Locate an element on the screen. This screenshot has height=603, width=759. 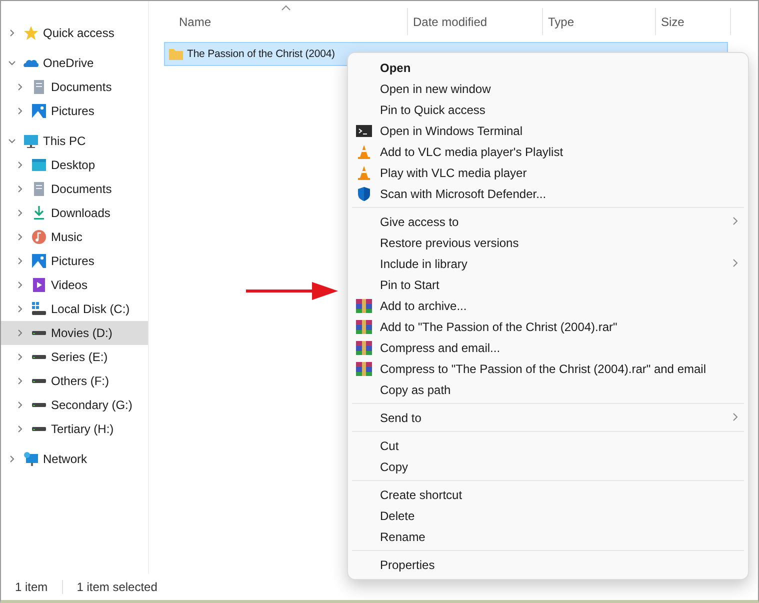
selection-count: 1 item selected is located at coordinates (117, 587).